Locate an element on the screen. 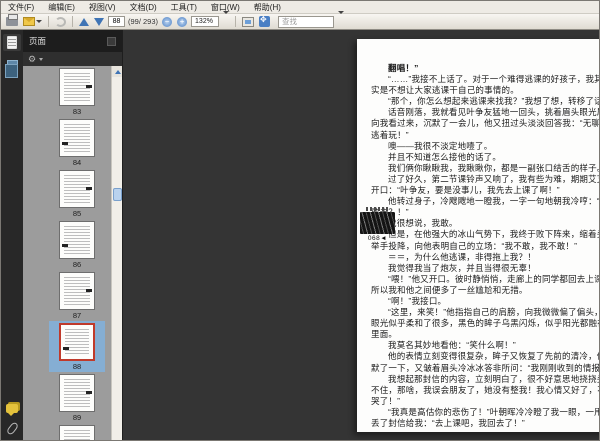  print-button is located at coordinates (12, 21).